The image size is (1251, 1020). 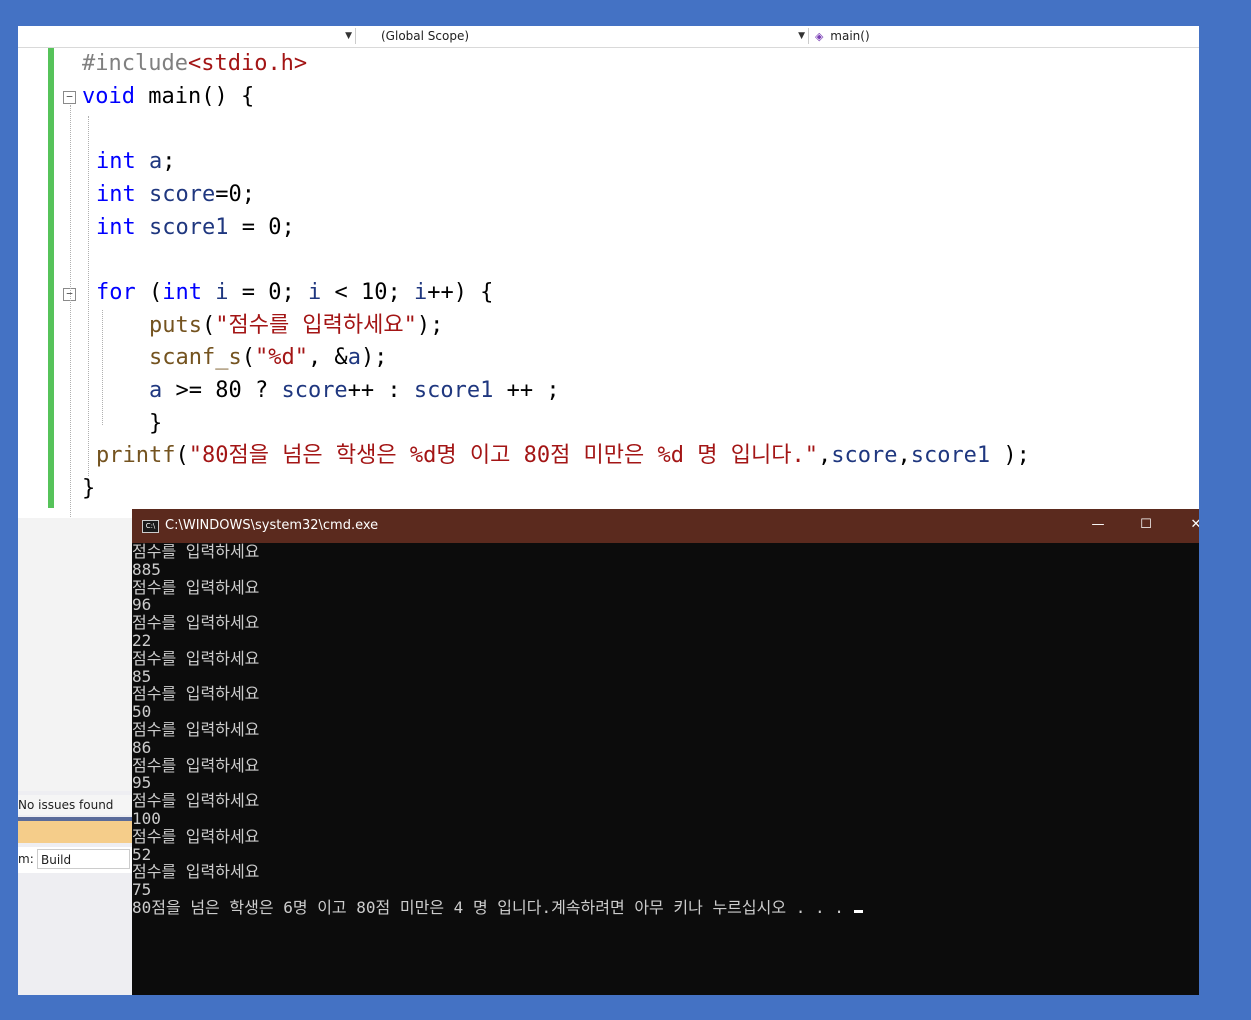 What do you see at coordinates (503, 456) in the screenshot?
I see `code-token: "80점을 넘은 학생은 %d명 이고 80점 미만은 %d 명 입니다."` at bounding box center [503, 456].